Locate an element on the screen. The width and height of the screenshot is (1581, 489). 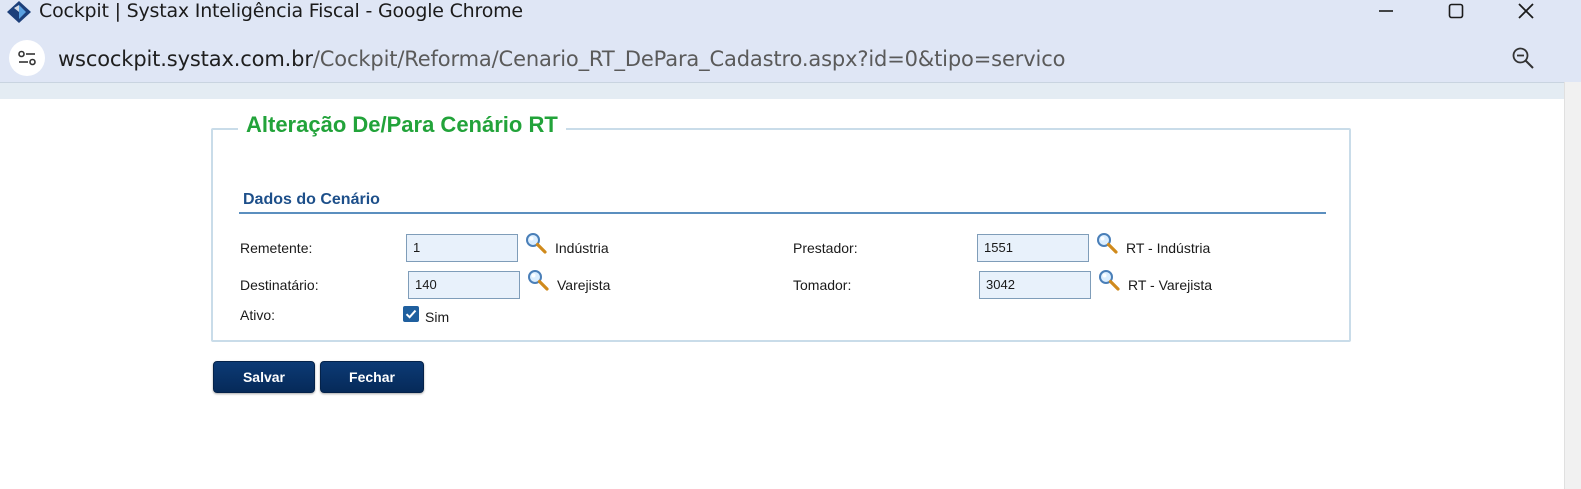
destinatario-lookup-button is located at coordinates (538, 280).